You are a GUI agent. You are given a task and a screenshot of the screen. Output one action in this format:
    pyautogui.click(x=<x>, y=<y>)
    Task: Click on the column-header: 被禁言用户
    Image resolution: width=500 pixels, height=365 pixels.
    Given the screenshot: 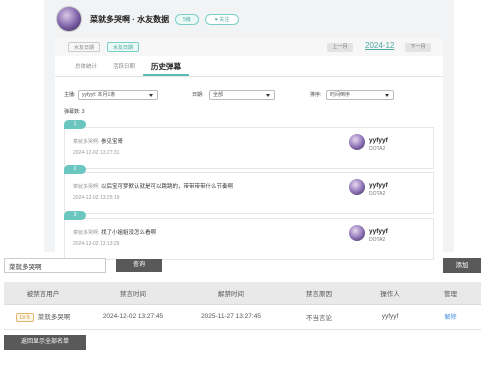 What is the action you would take?
    pyautogui.click(x=43, y=293)
    